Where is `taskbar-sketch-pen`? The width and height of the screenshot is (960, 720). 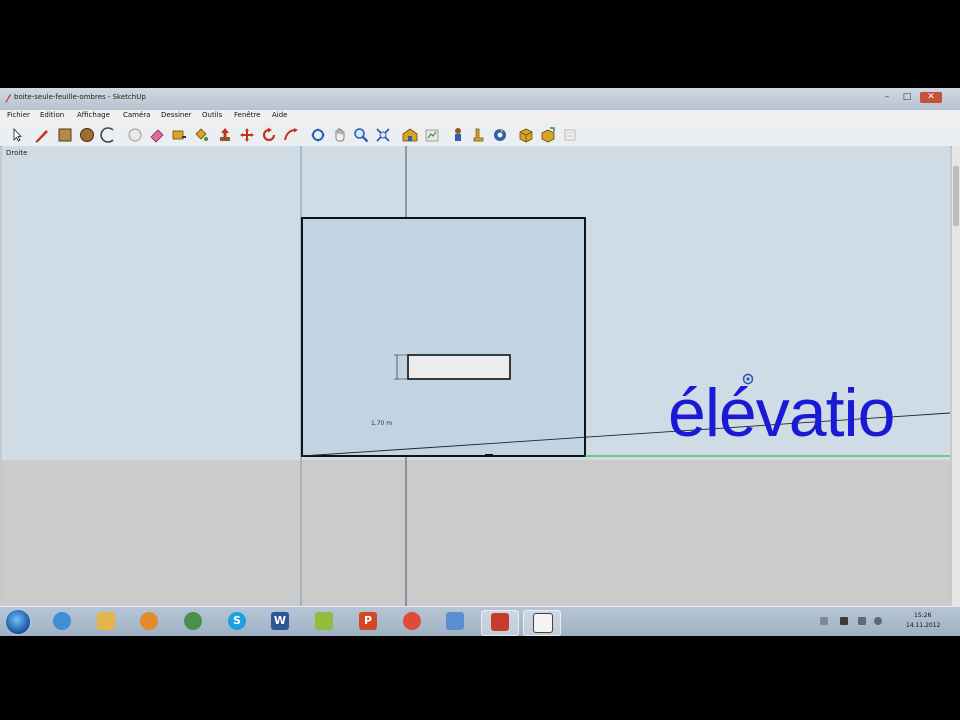
taskbar-sketch-pen is located at coordinates (324, 622).